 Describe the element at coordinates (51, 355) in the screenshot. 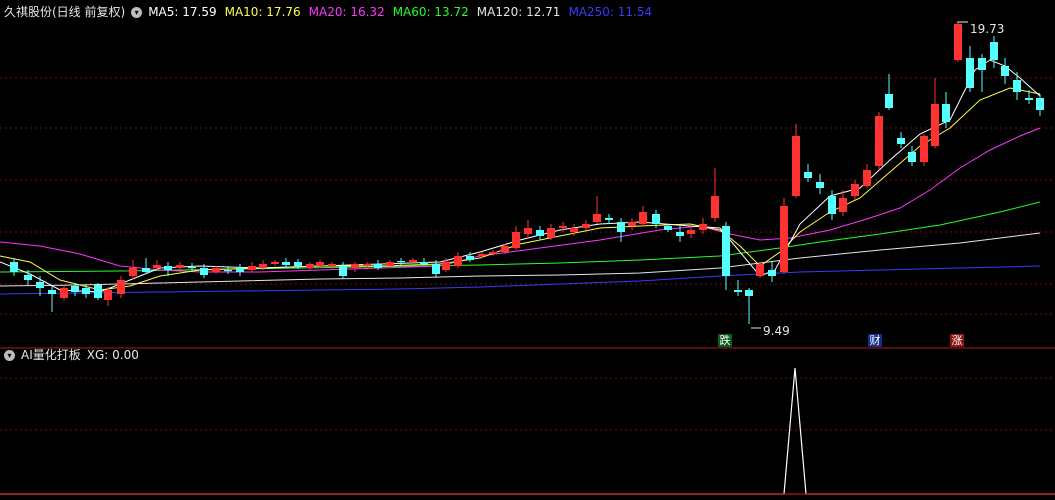

I see `indicator-title: AI量化打板` at that location.